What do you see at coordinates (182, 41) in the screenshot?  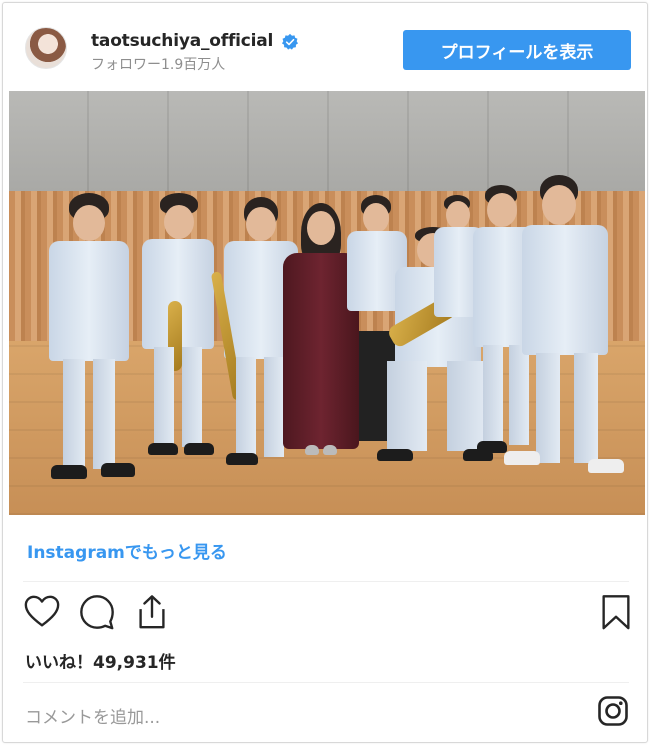 I see `username-link: taotsuchiya_official` at bounding box center [182, 41].